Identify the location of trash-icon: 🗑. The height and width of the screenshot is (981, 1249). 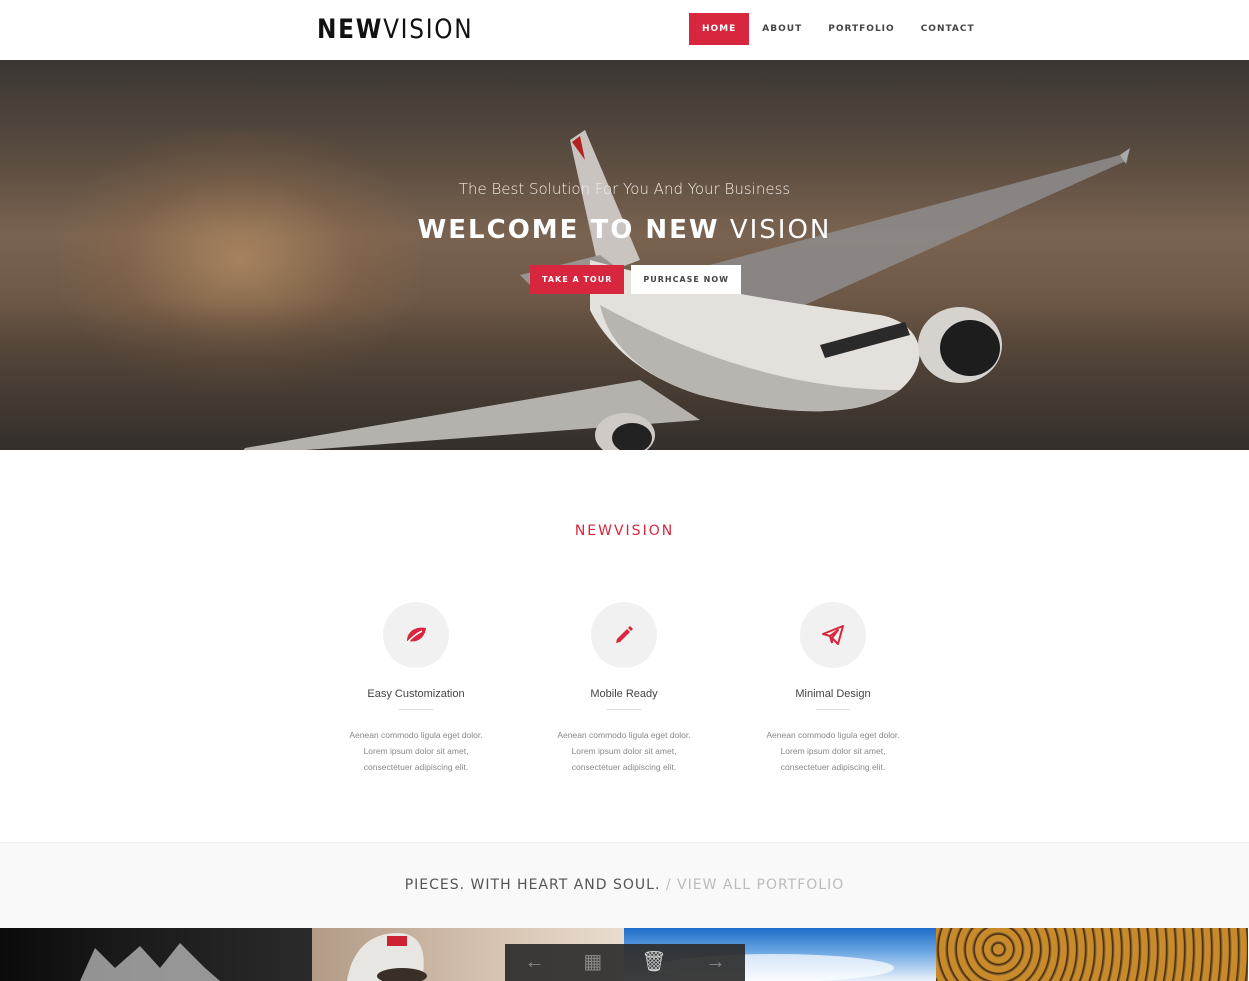
(653, 962).